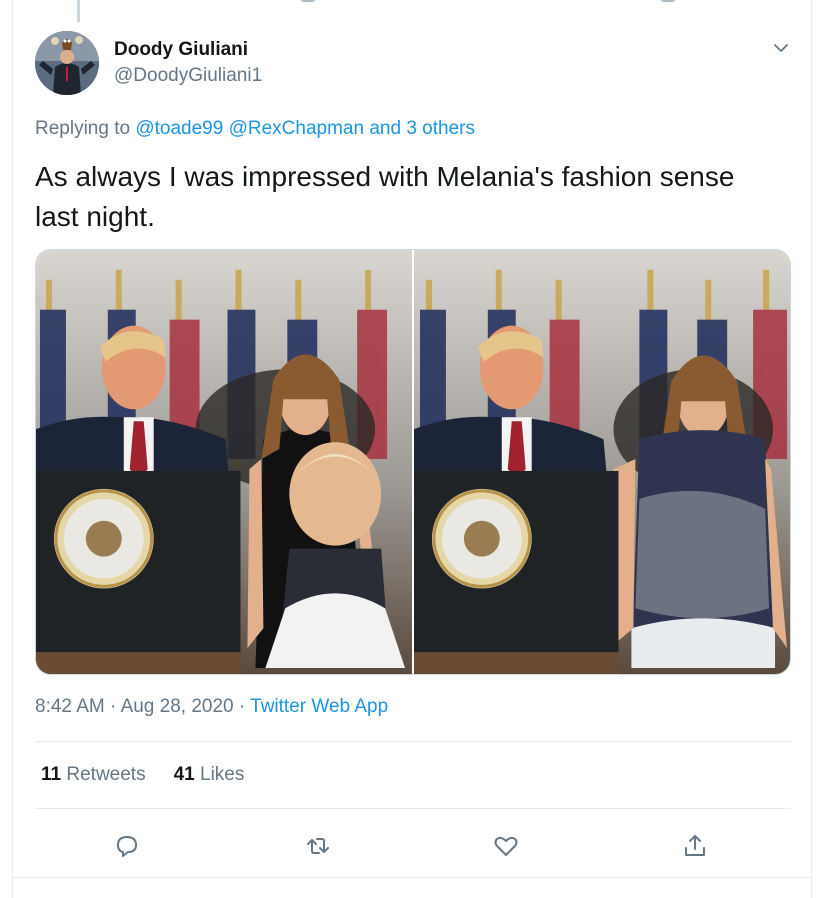 The height and width of the screenshot is (898, 834). I want to click on share-icon, so click(695, 845).